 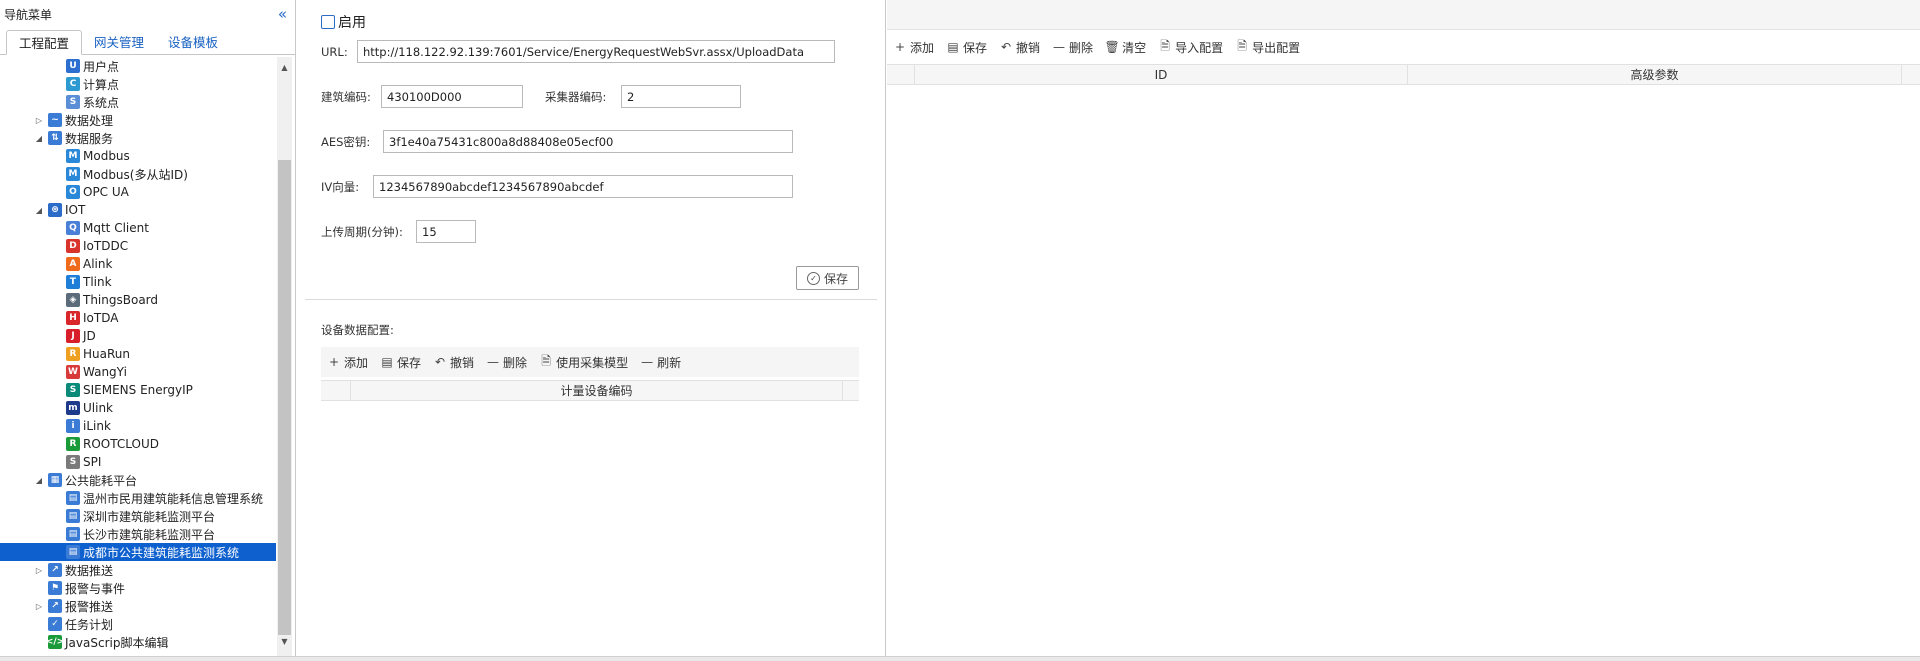 What do you see at coordinates (97, 426) in the screenshot?
I see `nav-tree-item-label: iLink` at bounding box center [97, 426].